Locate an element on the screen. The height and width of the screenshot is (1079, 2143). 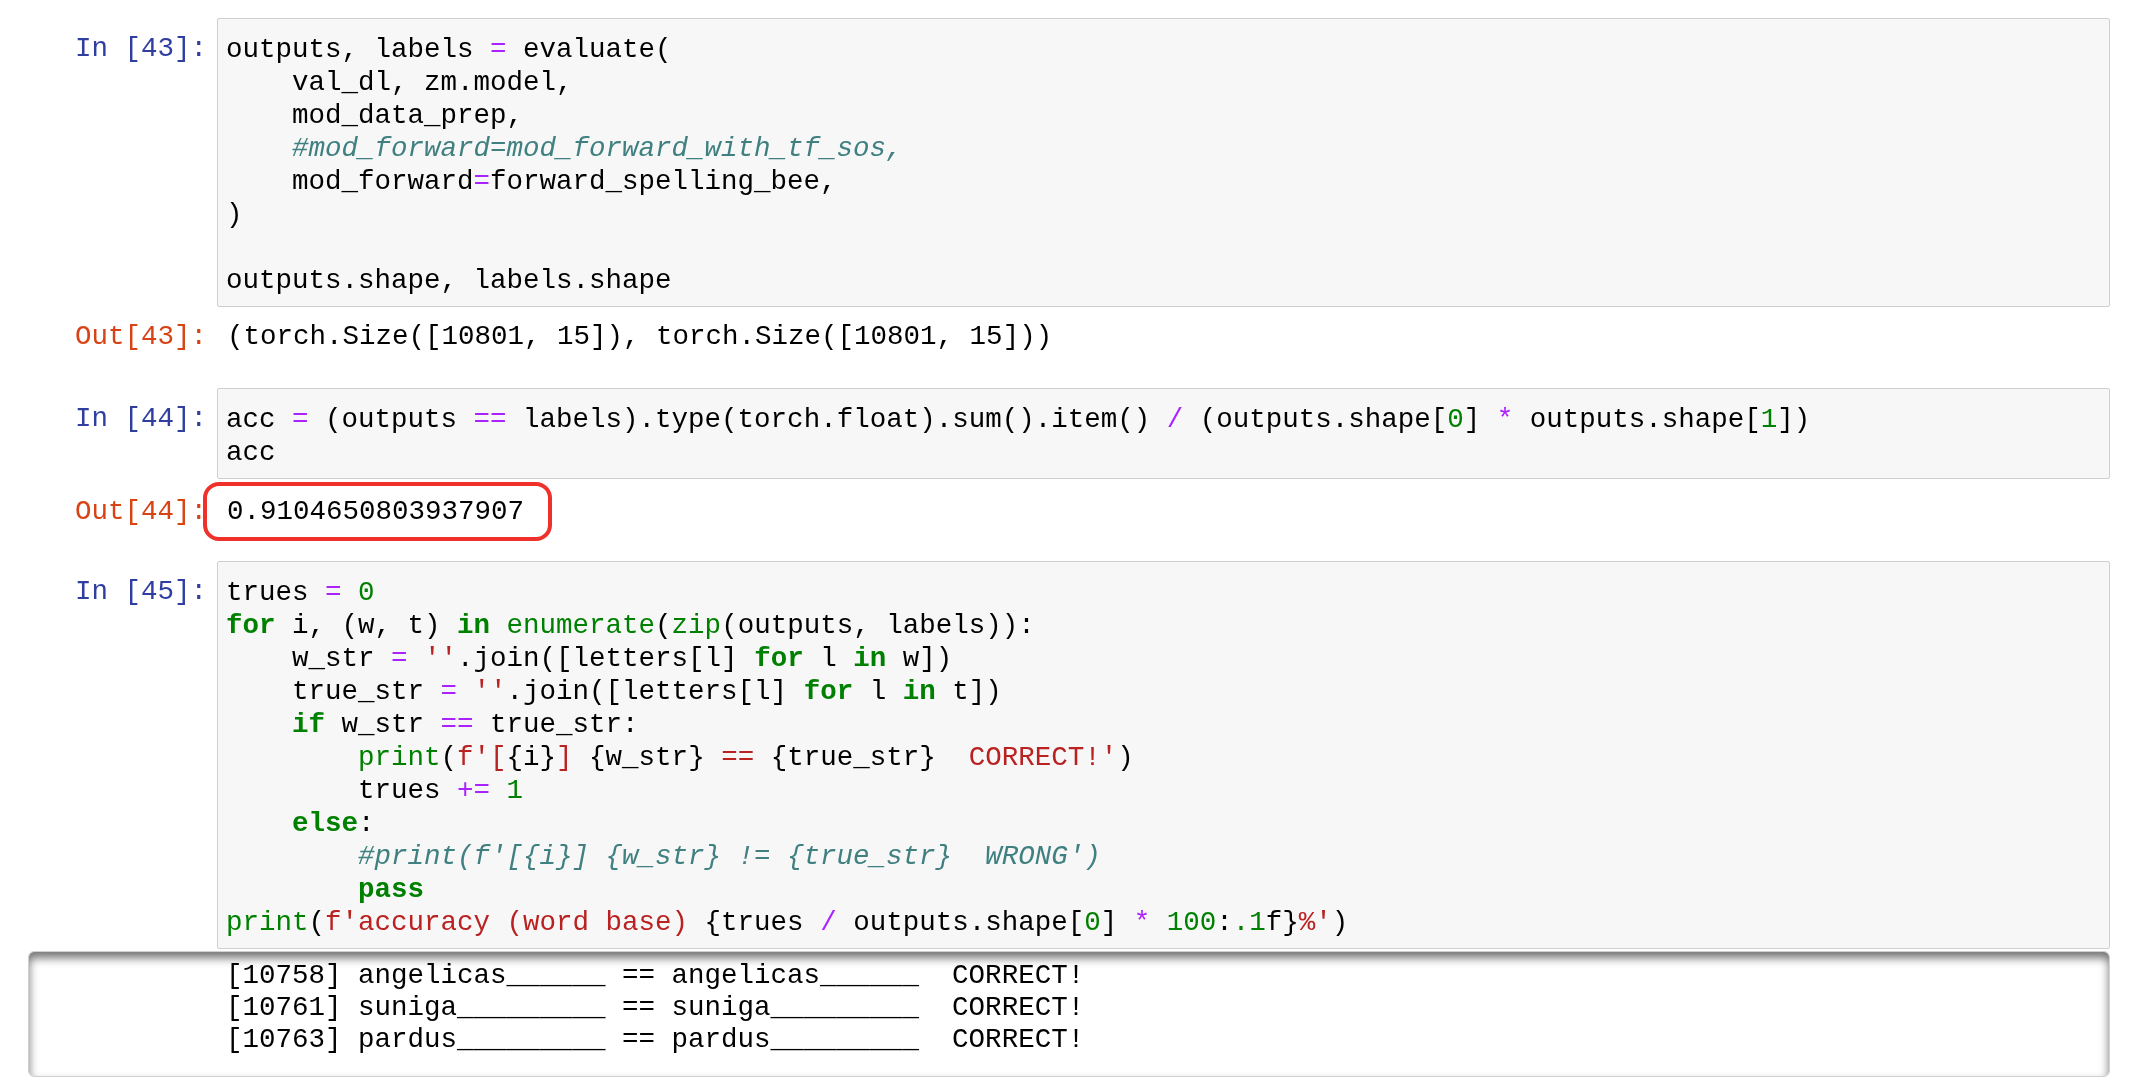
input-prompt: In [43]: is located at coordinates (140, 49).